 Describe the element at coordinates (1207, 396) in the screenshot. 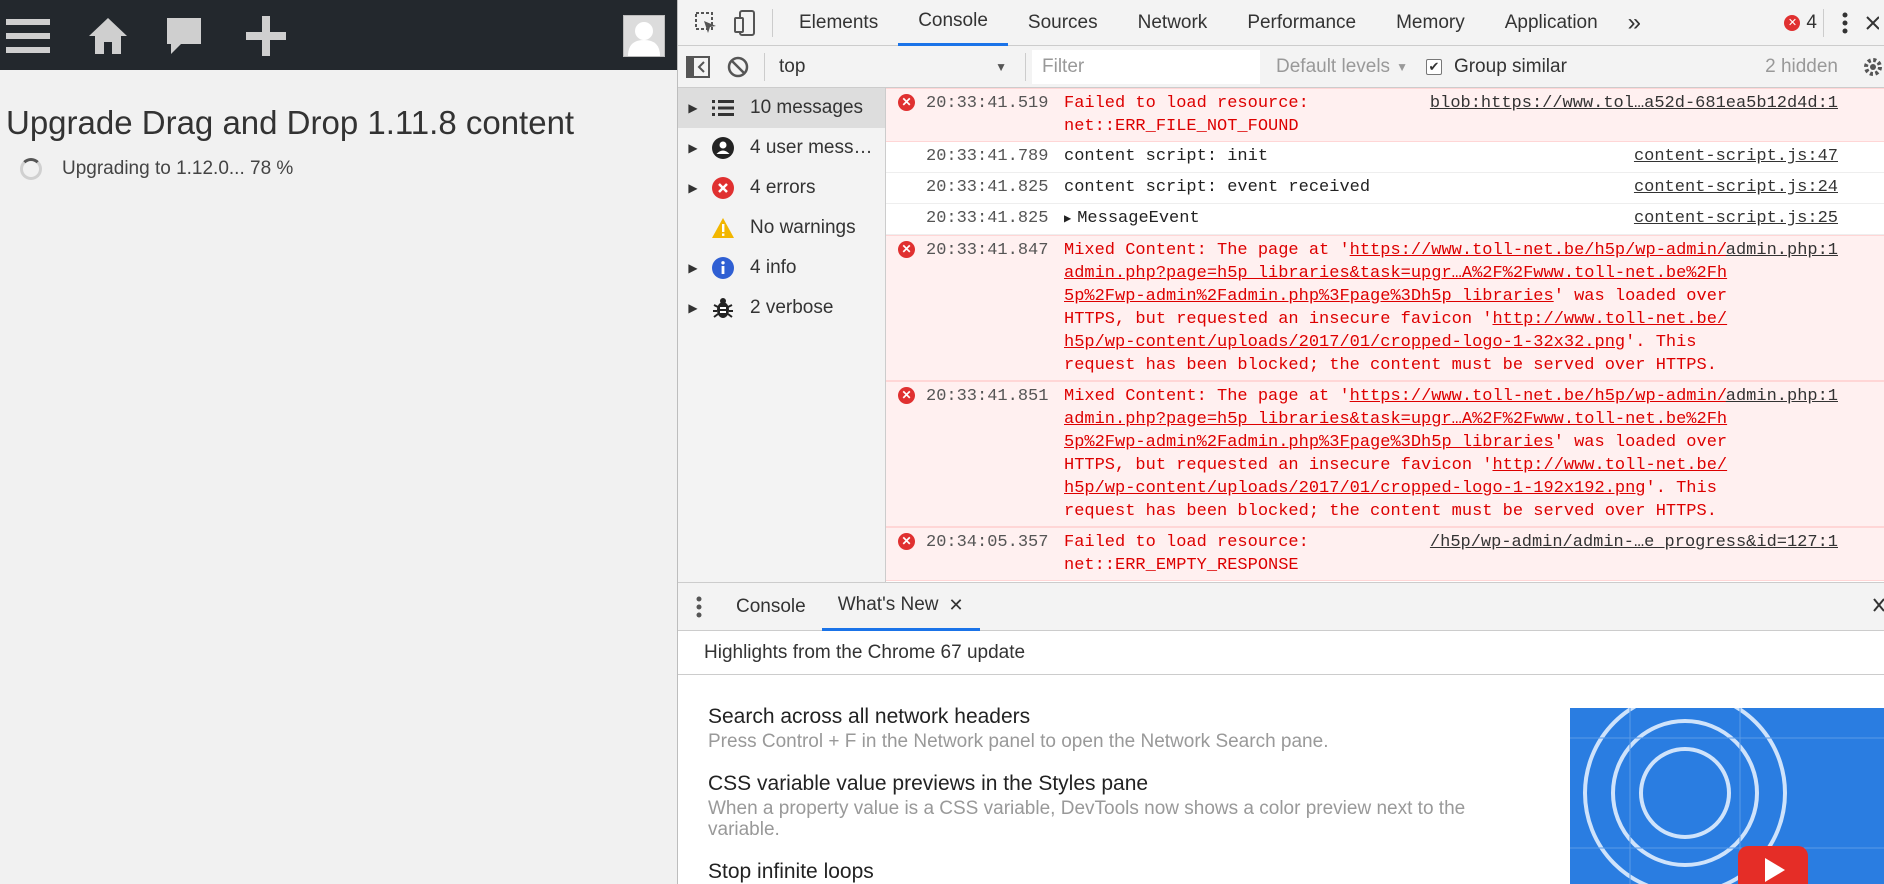

I see `message-text-pre: Mixed Content: The page at '` at that location.